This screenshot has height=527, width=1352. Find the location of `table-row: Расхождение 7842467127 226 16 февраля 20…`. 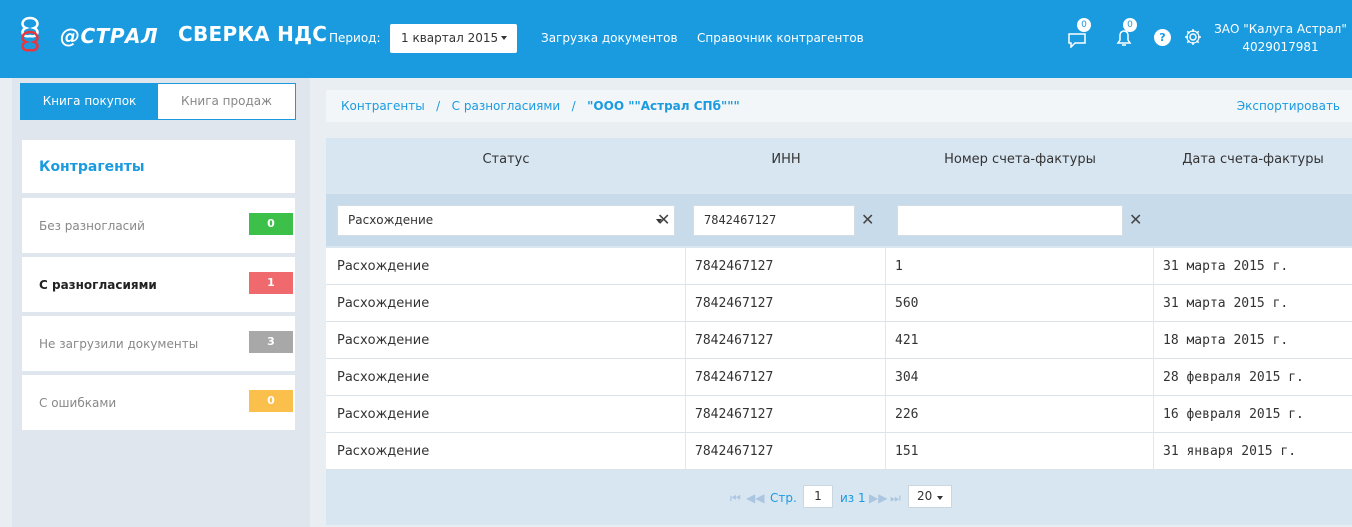

table-row: Расхождение 7842467127 226 16 февраля 20… is located at coordinates (839, 414).